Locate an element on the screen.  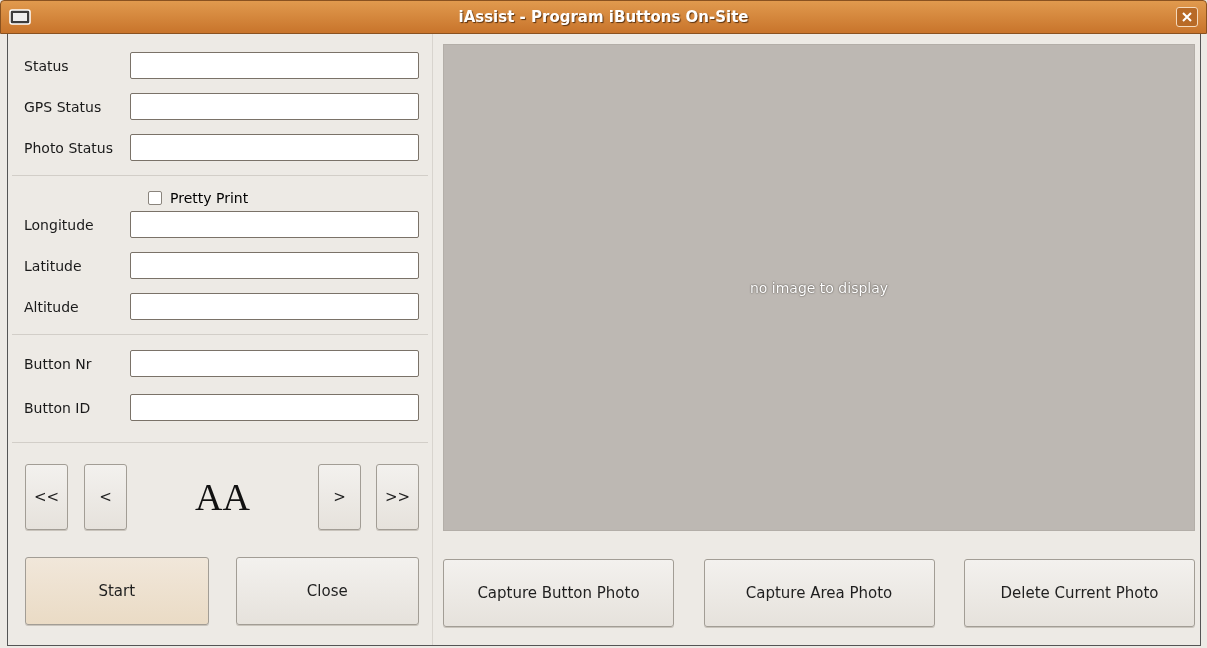
field-label: Latitude is located at coordinates (53, 265).